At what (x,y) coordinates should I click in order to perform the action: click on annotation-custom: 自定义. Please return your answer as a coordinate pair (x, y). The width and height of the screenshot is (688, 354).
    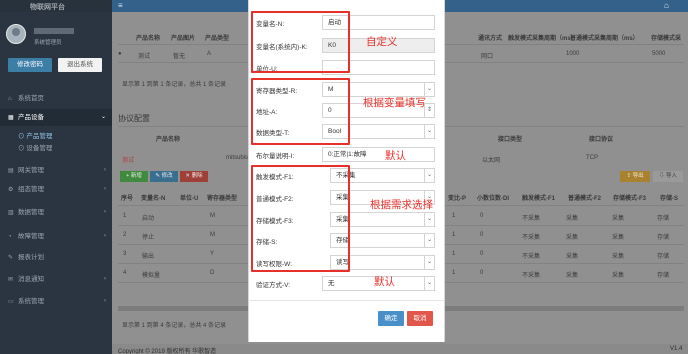
    Looking at the image, I should click on (382, 42).